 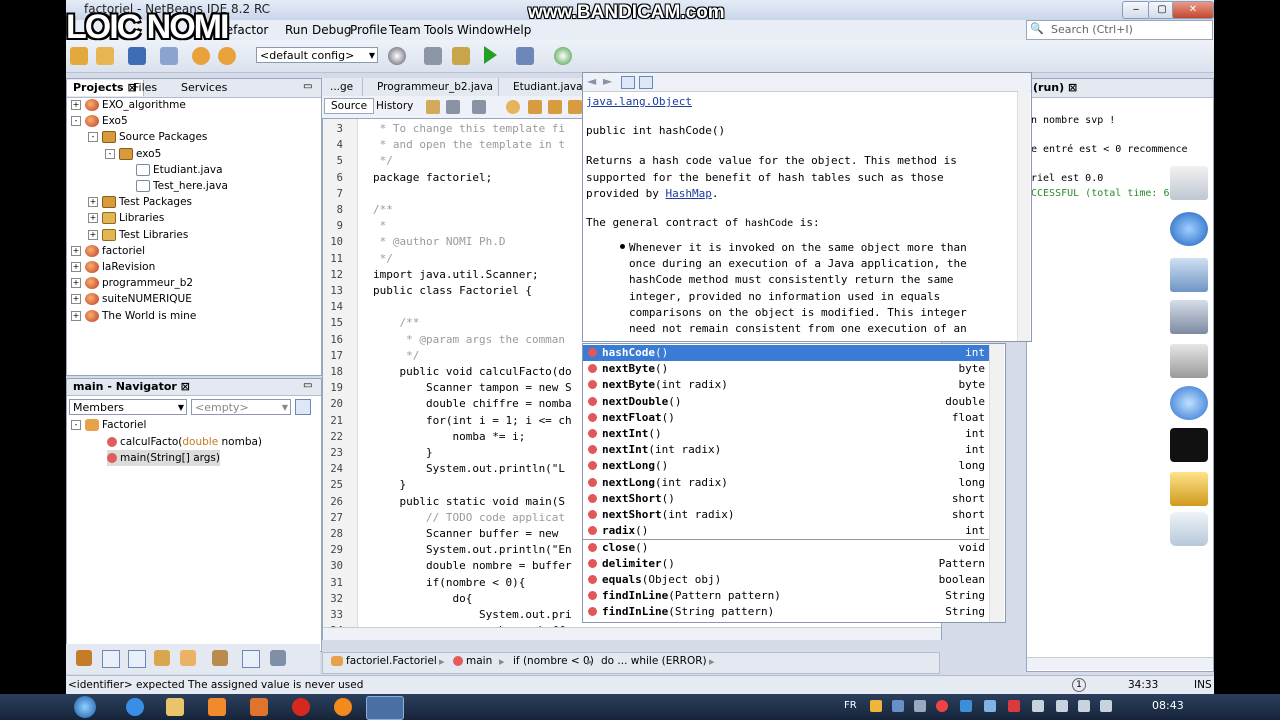 What do you see at coordinates (259, 707) in the screenshot?
I see `bandicam-icon` at bounding box center [259, 707].